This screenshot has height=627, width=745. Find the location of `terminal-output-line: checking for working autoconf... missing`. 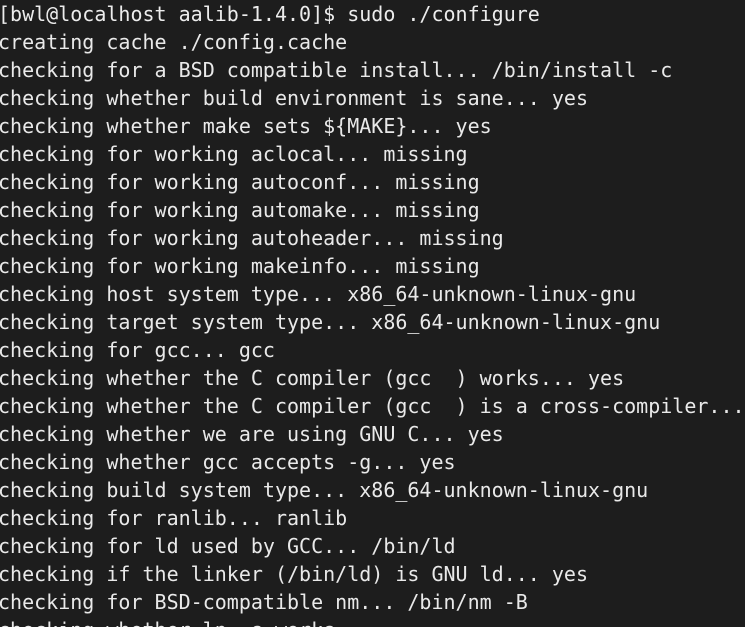

terminal-output-line: checking for working autoconf... missing is located at coordinates (240, 182).